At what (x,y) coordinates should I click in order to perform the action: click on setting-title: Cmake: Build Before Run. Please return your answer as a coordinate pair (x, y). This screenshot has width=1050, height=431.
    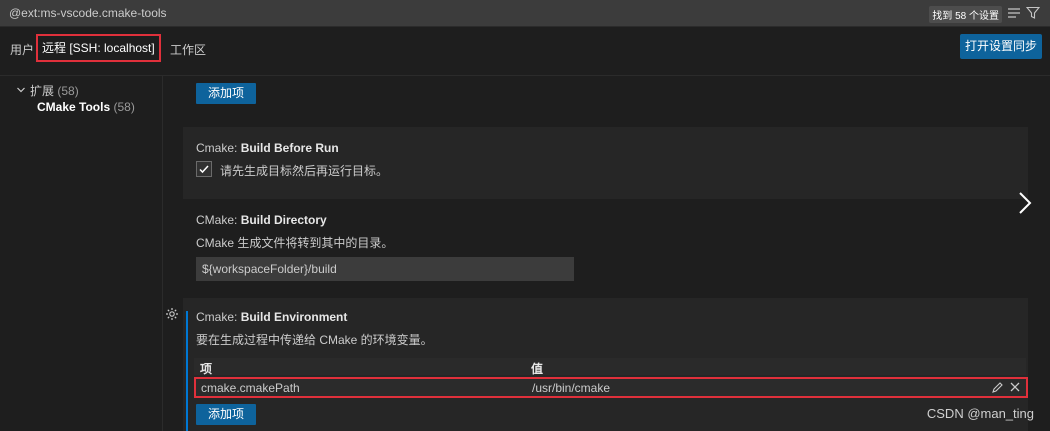
    Looking at the image, I should click on (267, 148).